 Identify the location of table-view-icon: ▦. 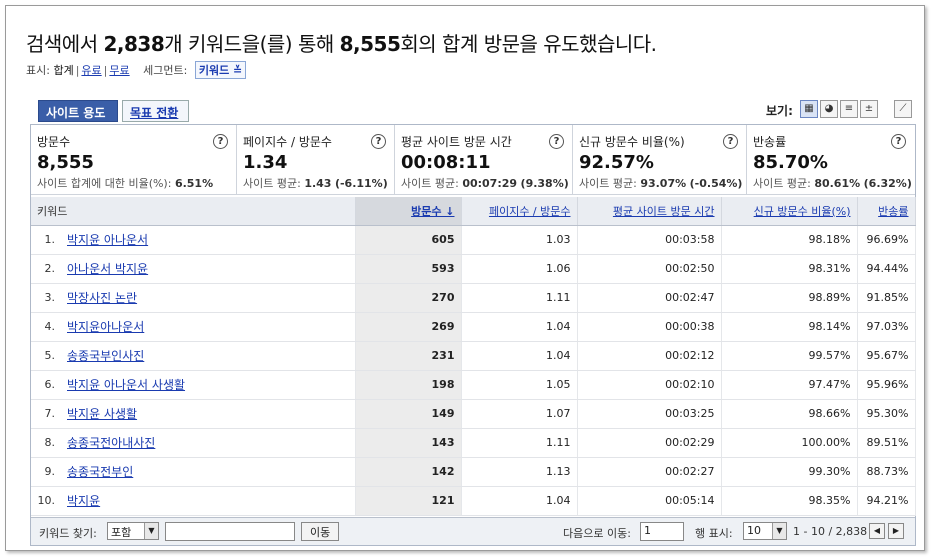
(809, 109).